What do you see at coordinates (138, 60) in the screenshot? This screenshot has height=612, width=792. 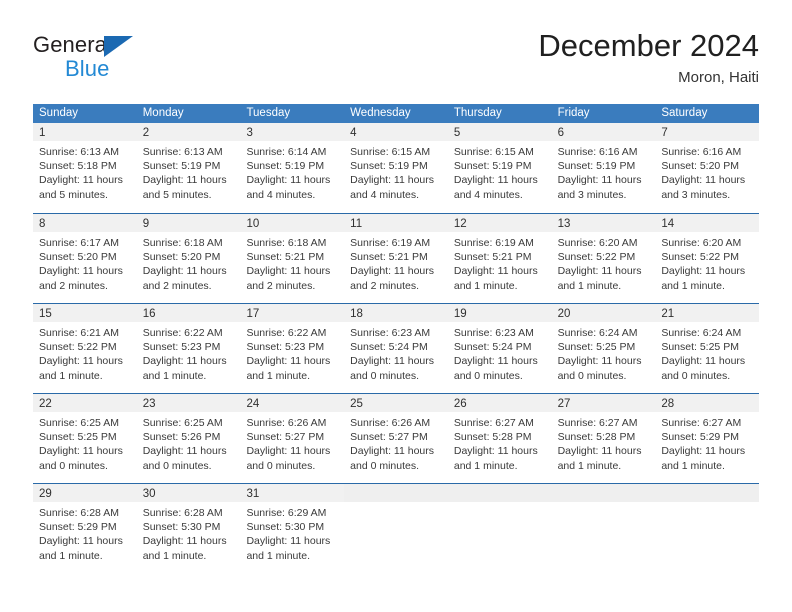 I see `brand-logo: General Blue` at bounding box center [138, 60].